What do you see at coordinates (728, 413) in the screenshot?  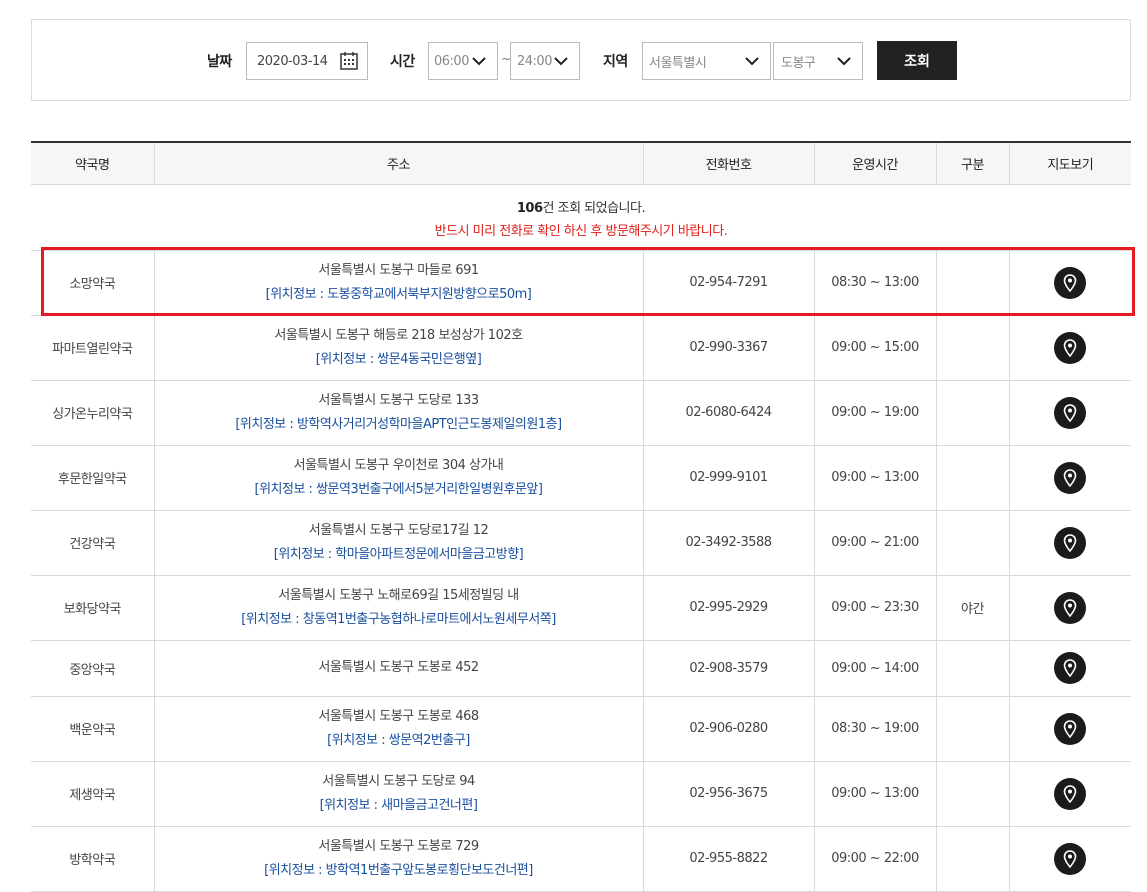 I see `pharmacy-phone: 02-6080-6424` at bounding box center [728, 413].